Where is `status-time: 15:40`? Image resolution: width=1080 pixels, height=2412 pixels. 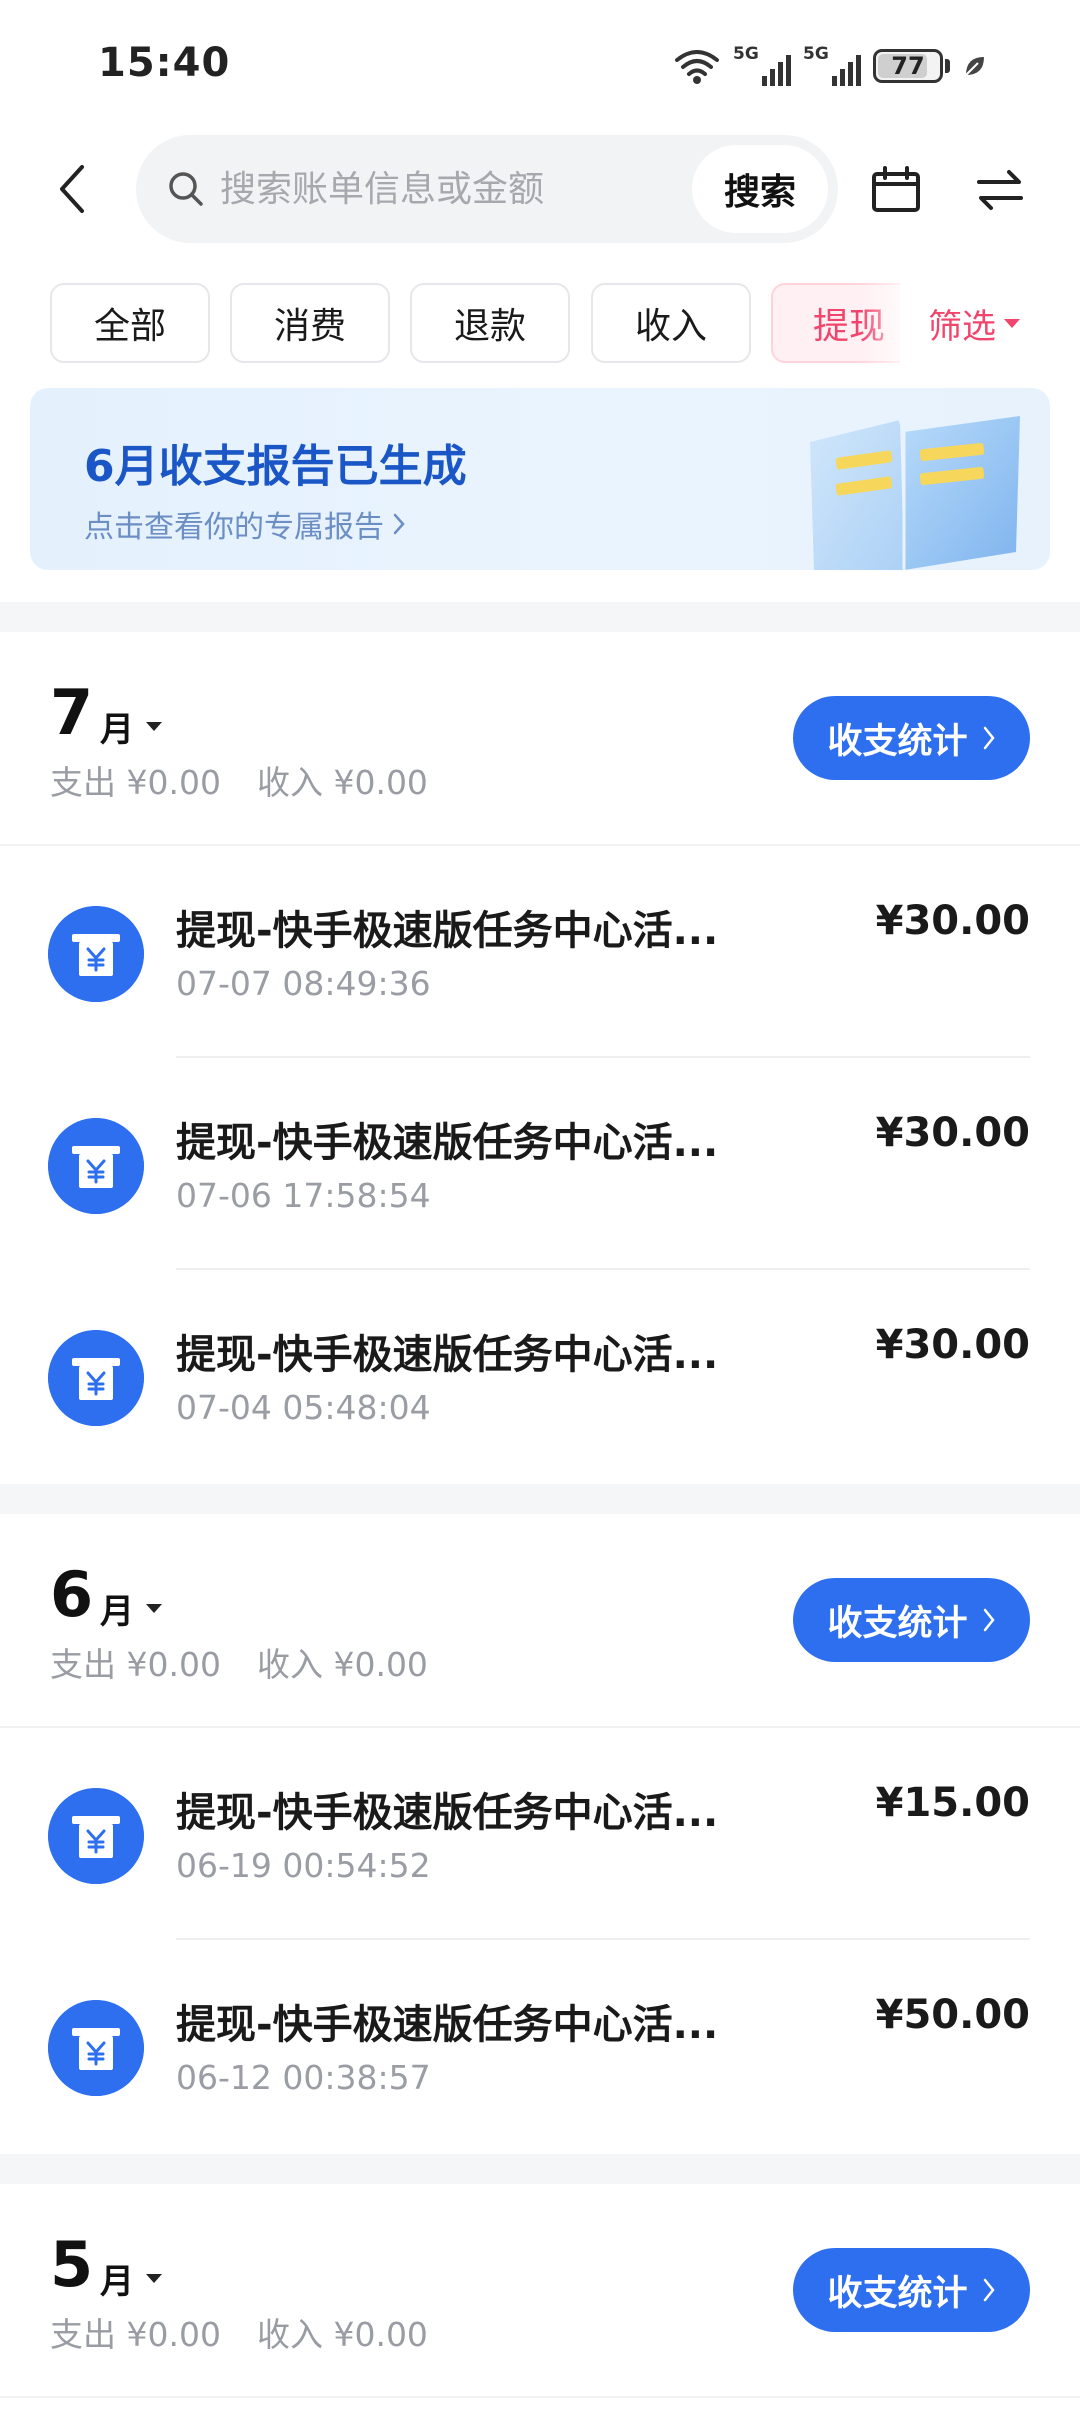 status-time: 15:40 is located at coordinates (164, 63).